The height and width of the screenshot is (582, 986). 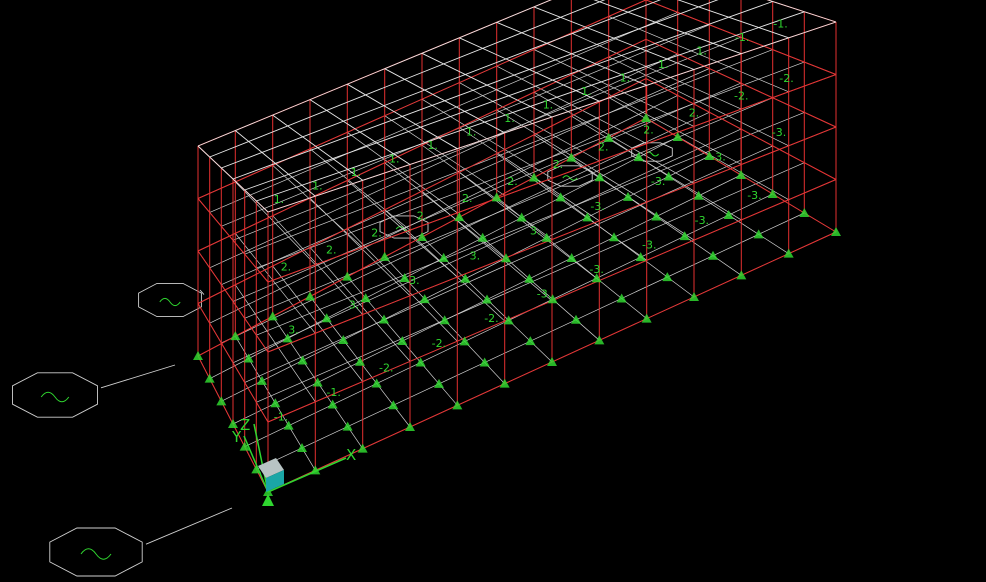 What do you see at coordinates (245, 425) in the screenshot?
I see `z-axis-label: Z` at bounding box center [245, 425].